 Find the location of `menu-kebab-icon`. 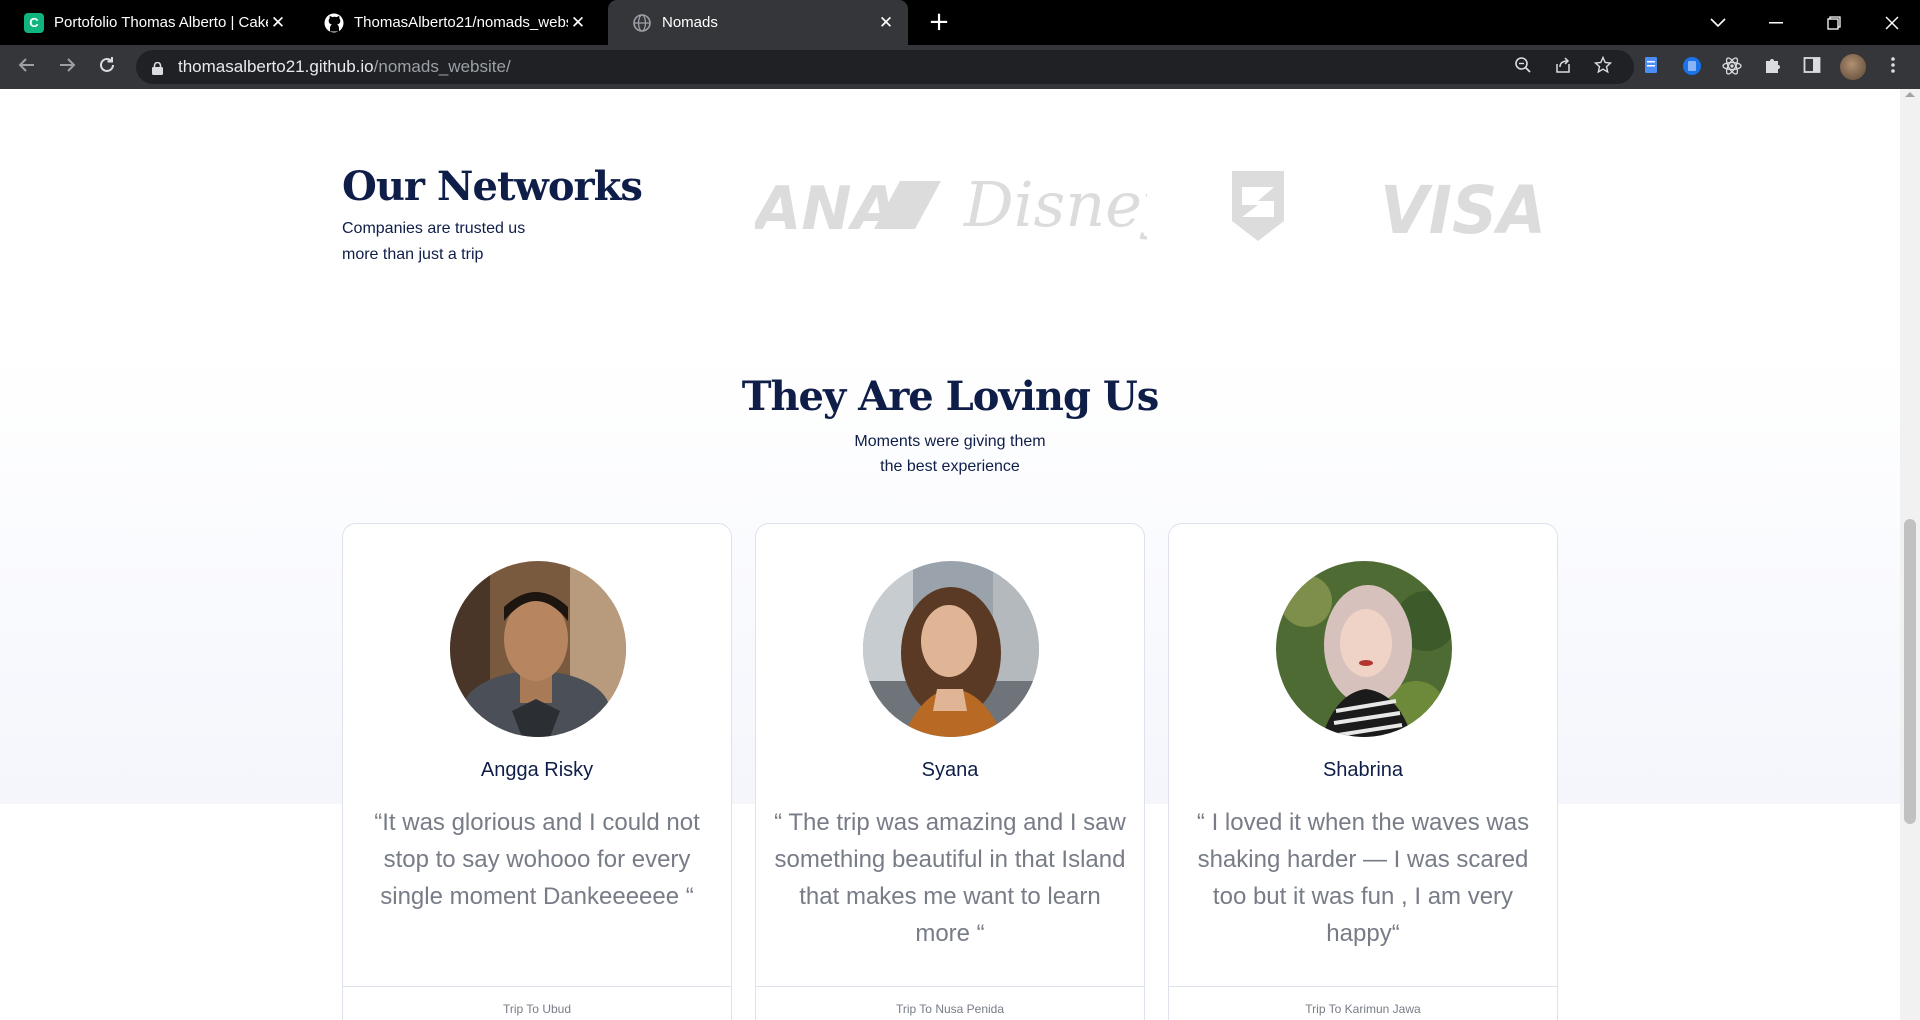

menu-kebab-icon is located at coordinates (1893, 67).